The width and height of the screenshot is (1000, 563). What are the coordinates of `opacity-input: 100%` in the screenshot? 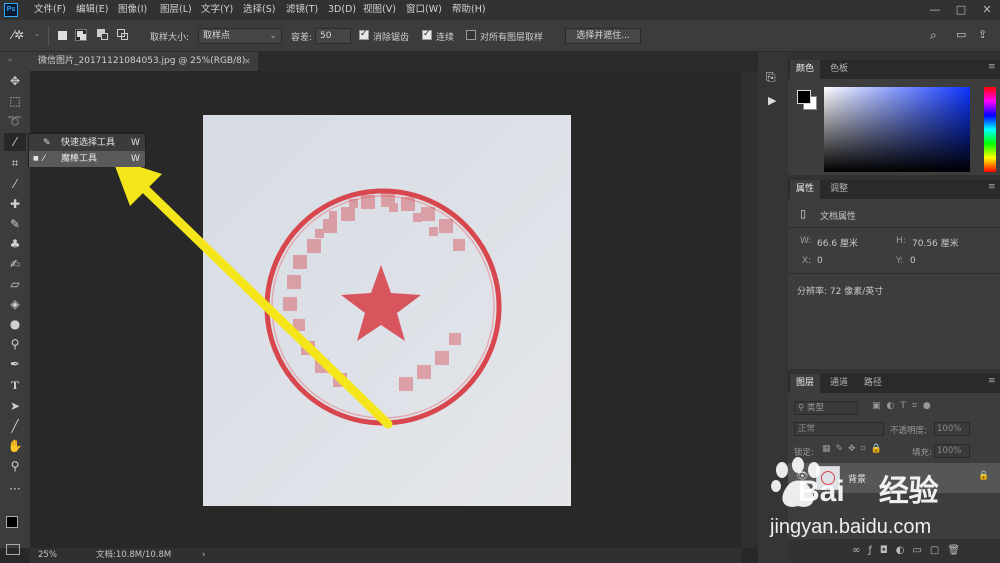 It's located at (952, 429).